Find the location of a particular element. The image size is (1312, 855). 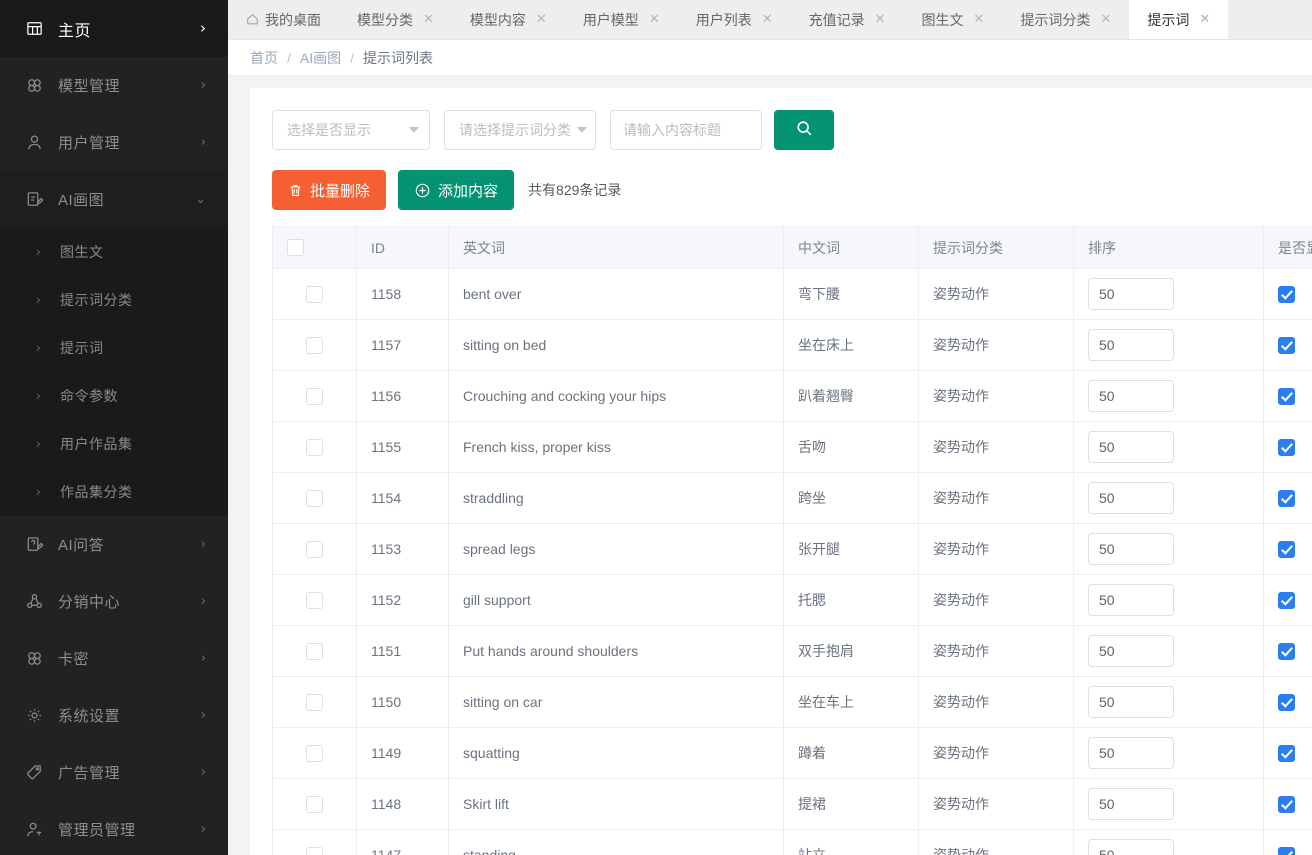

breadcrumb-item-home: 首页 is located at coordinates (264, 58).